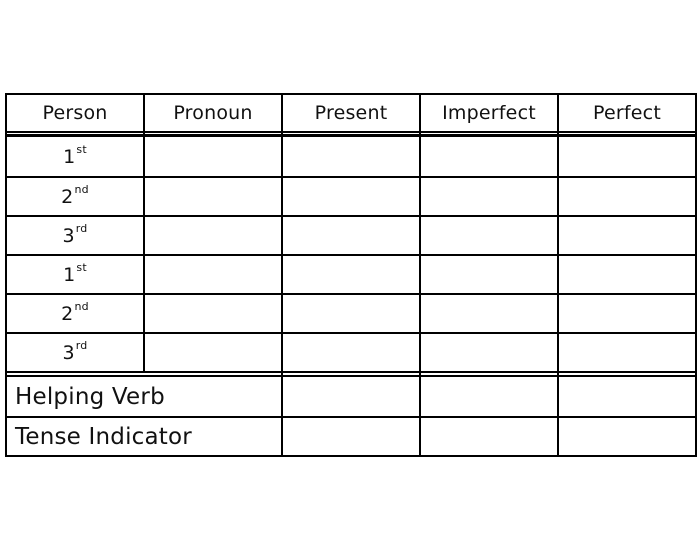  Describe the element at coordinates (351, 456) in the screenshot. I see `table-bottom-border` at that location.